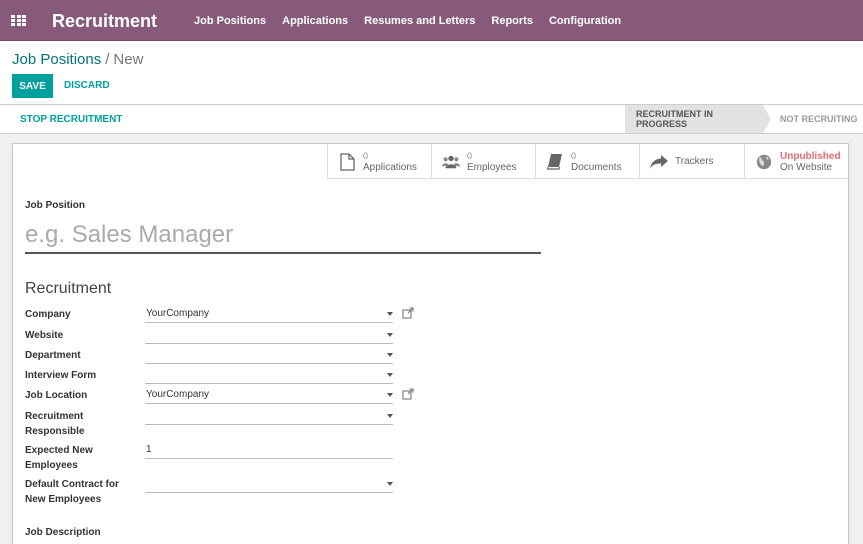  Describe the element at coordinates (56, 395) in the screenshot. I see `job-location-label: Job Location` at that location.